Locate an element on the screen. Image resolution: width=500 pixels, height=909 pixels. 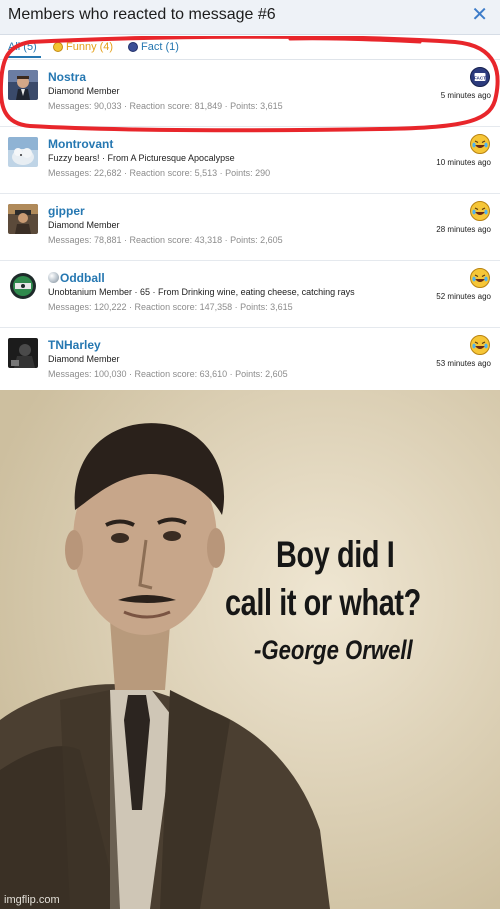
tab-funny-label: Funny (4) is located at coordinates (90, 47).